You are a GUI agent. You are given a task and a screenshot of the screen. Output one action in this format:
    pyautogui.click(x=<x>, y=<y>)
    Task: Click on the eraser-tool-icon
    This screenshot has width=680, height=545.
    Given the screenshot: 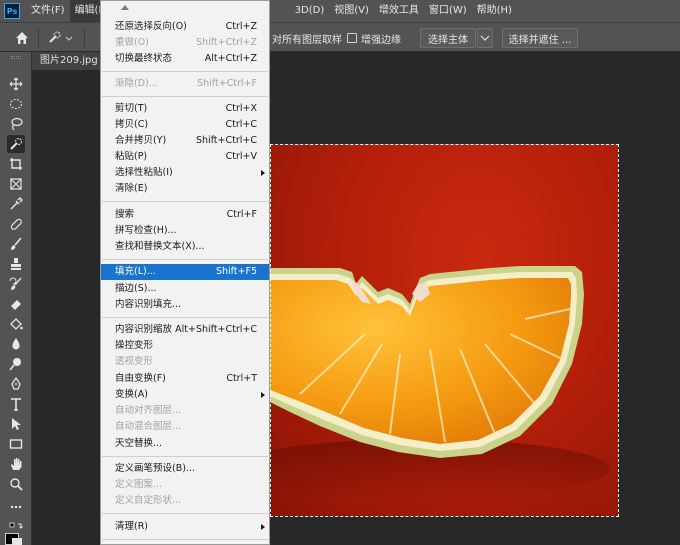 What is the action you would take?
    pyautogui.click(x=16, y=304)
    